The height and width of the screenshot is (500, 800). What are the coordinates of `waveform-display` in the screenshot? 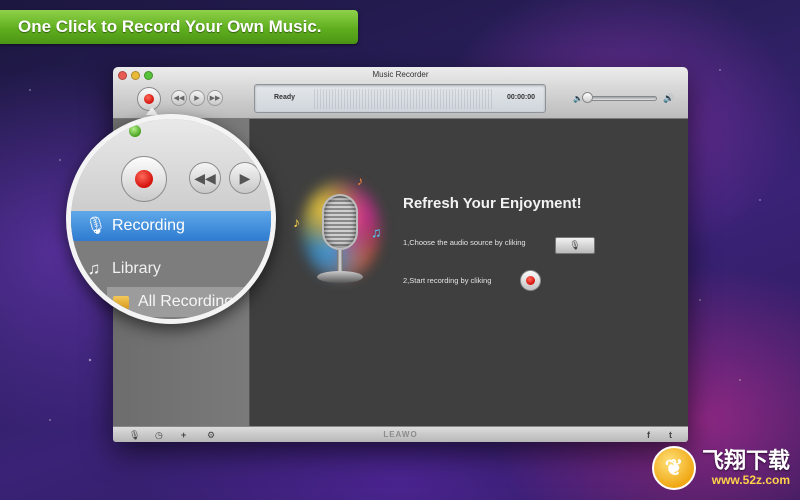 It's located at (404, 99).